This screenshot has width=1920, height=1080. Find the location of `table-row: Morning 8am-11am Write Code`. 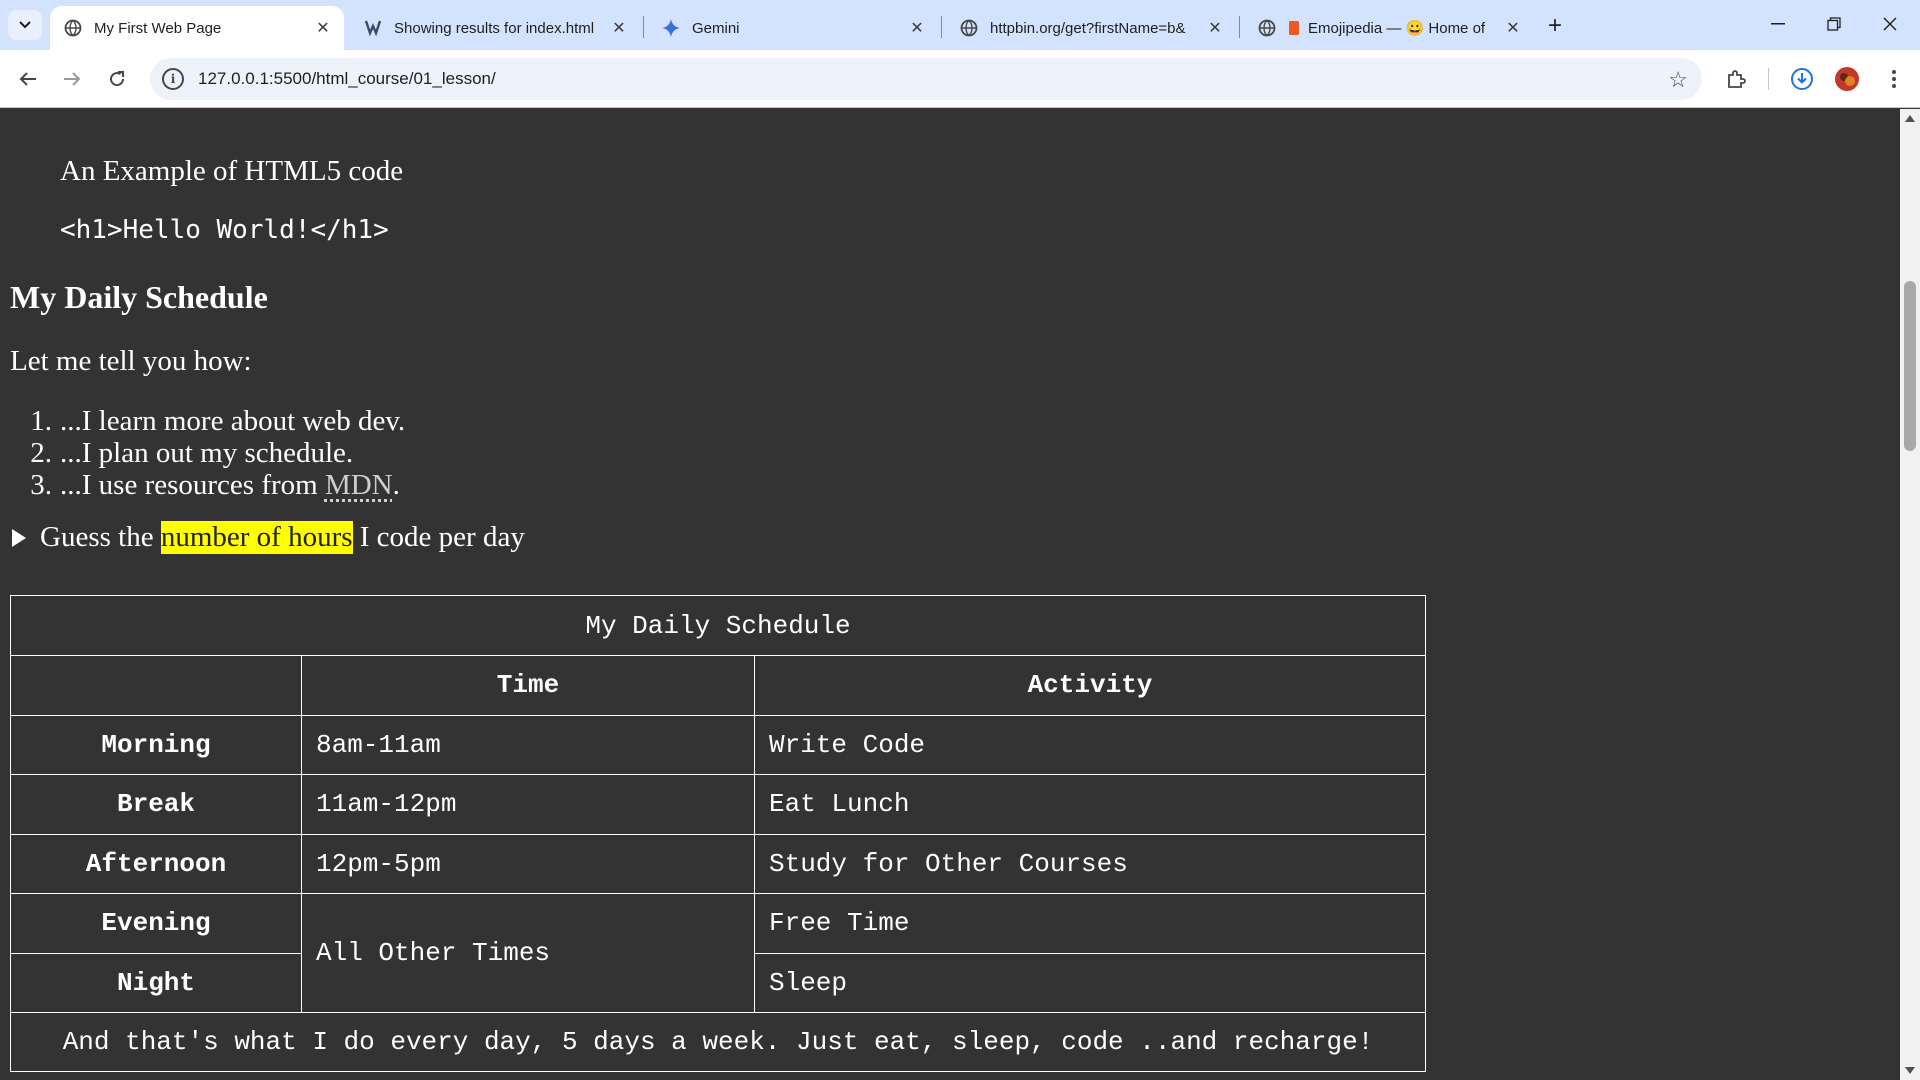

table-row: Morning 8am-11am Write Code is located at coordinates (718, 744).